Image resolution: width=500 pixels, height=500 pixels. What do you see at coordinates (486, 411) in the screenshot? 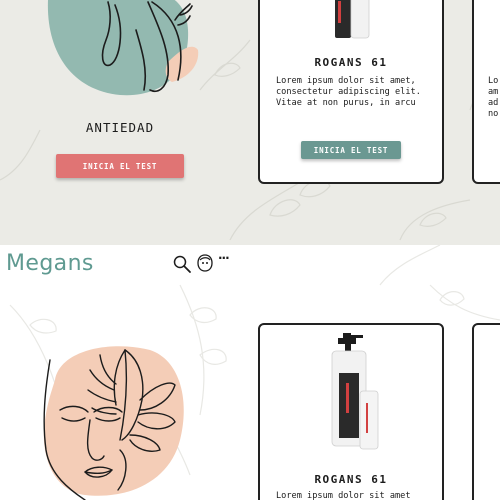
I see `product-card-partial` at bounding box center [486, 411].